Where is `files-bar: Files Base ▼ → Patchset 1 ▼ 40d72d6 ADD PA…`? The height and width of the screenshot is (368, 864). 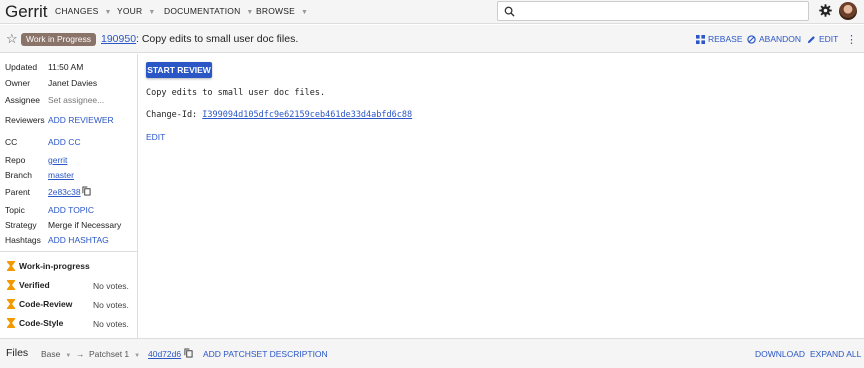
files-bar: Files Base ▼ → Patchset 1 ▼ 40d72d6 ADD PA… is located at coordinates (432, 353).